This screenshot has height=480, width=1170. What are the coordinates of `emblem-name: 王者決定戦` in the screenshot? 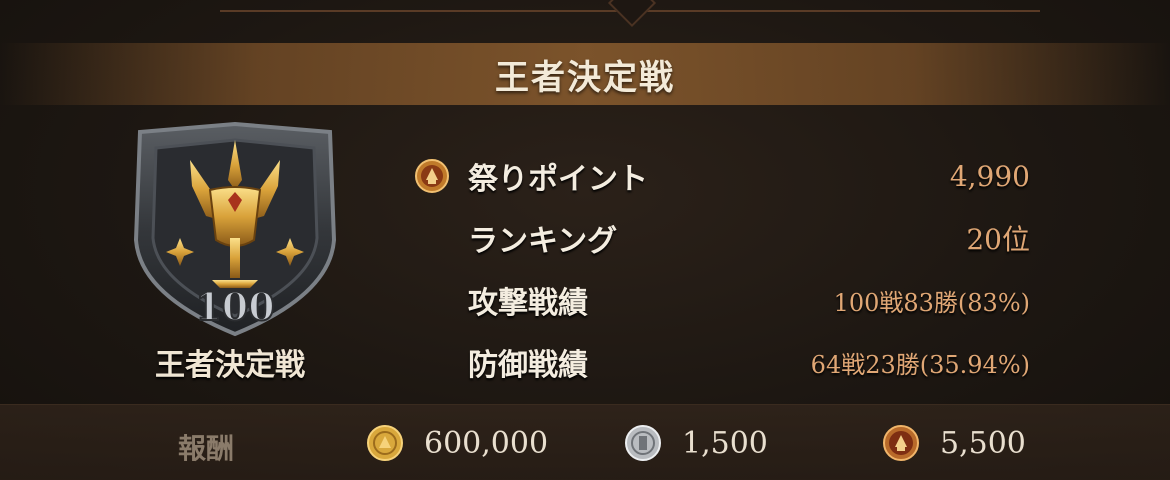 It's located at (230, 365).